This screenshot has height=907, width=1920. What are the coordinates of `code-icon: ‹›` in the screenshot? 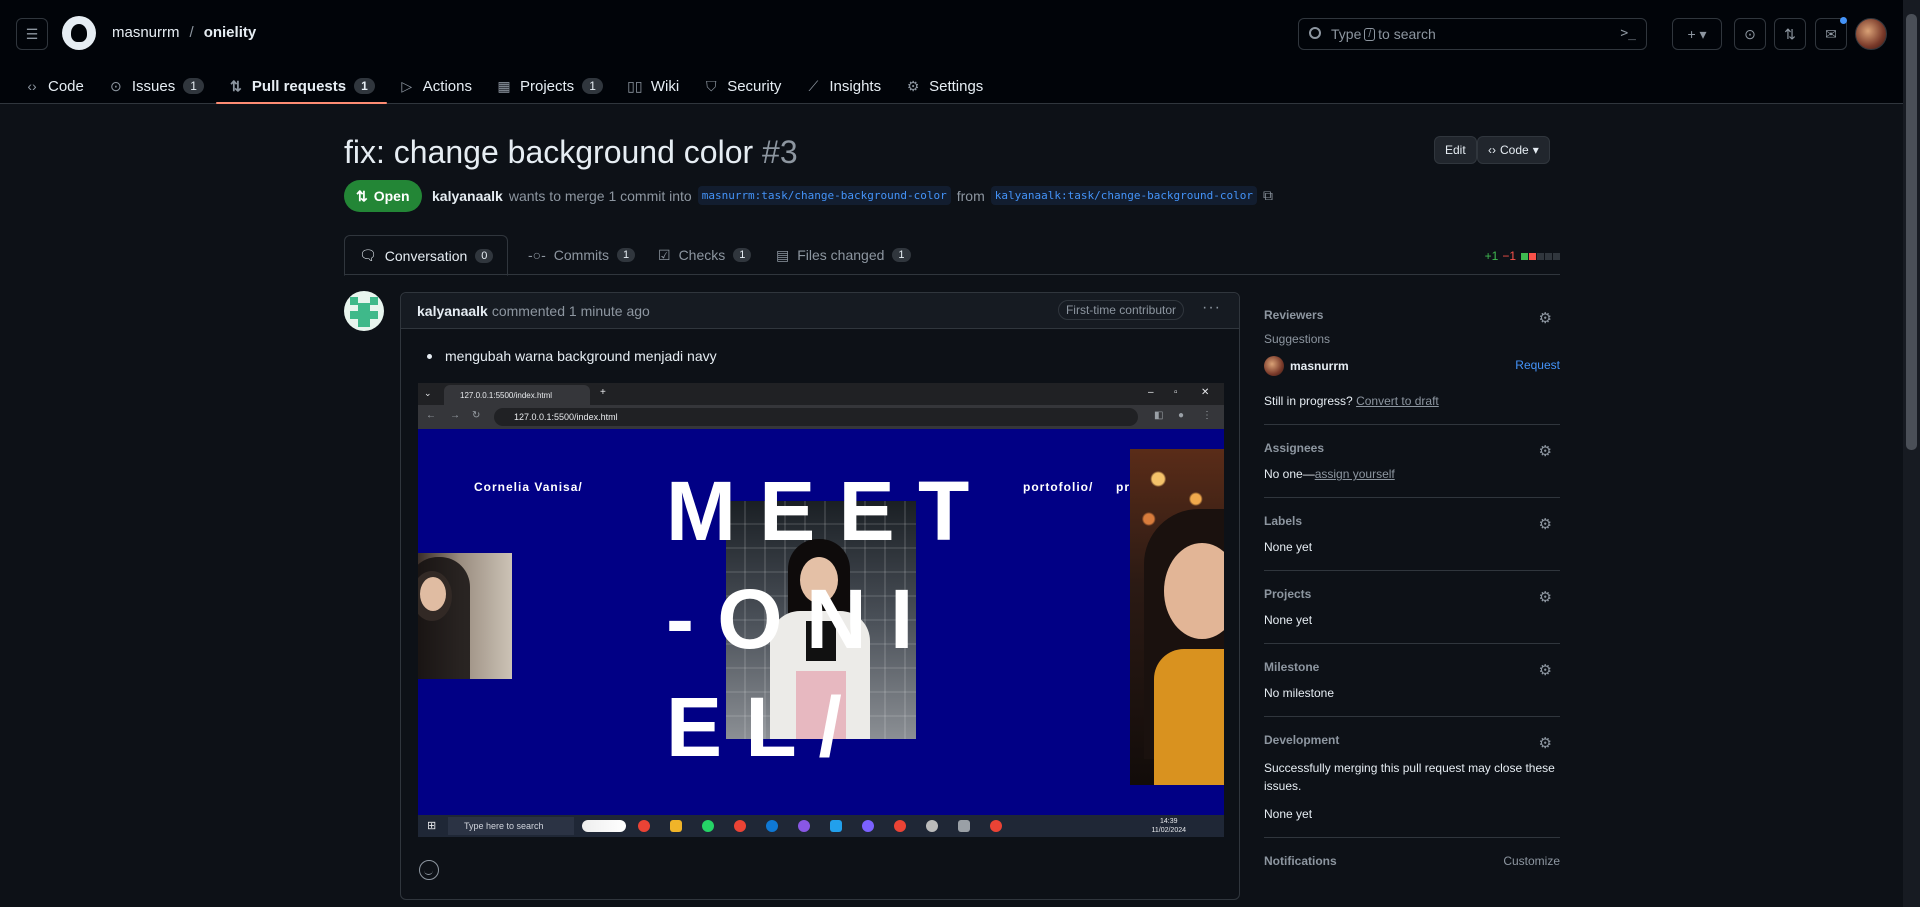 It's located at (1492, 150).